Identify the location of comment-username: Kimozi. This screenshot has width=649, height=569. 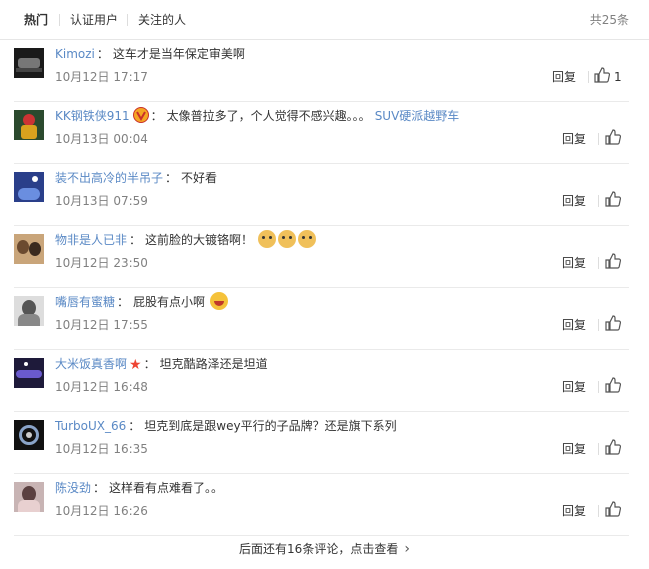
(75, 54).